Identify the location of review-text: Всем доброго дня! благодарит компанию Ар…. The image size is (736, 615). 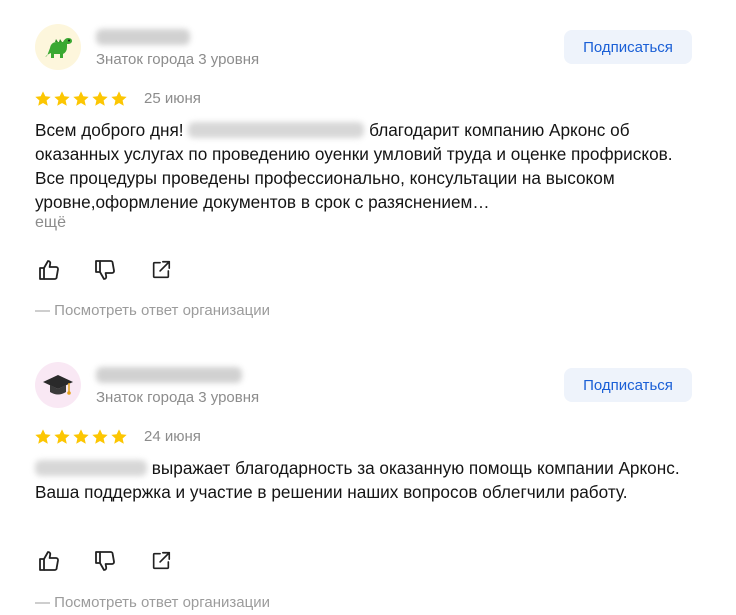
(365, 166).